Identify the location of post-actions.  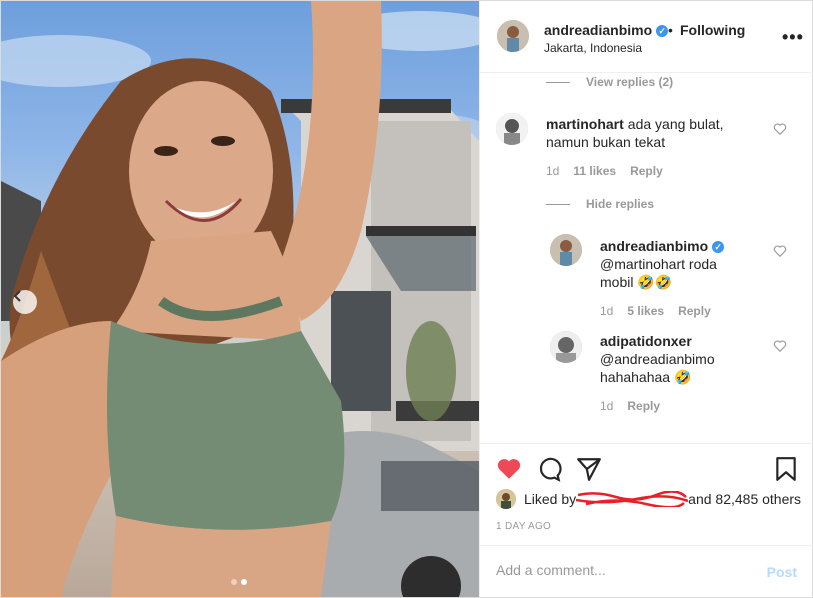
(646, 467).